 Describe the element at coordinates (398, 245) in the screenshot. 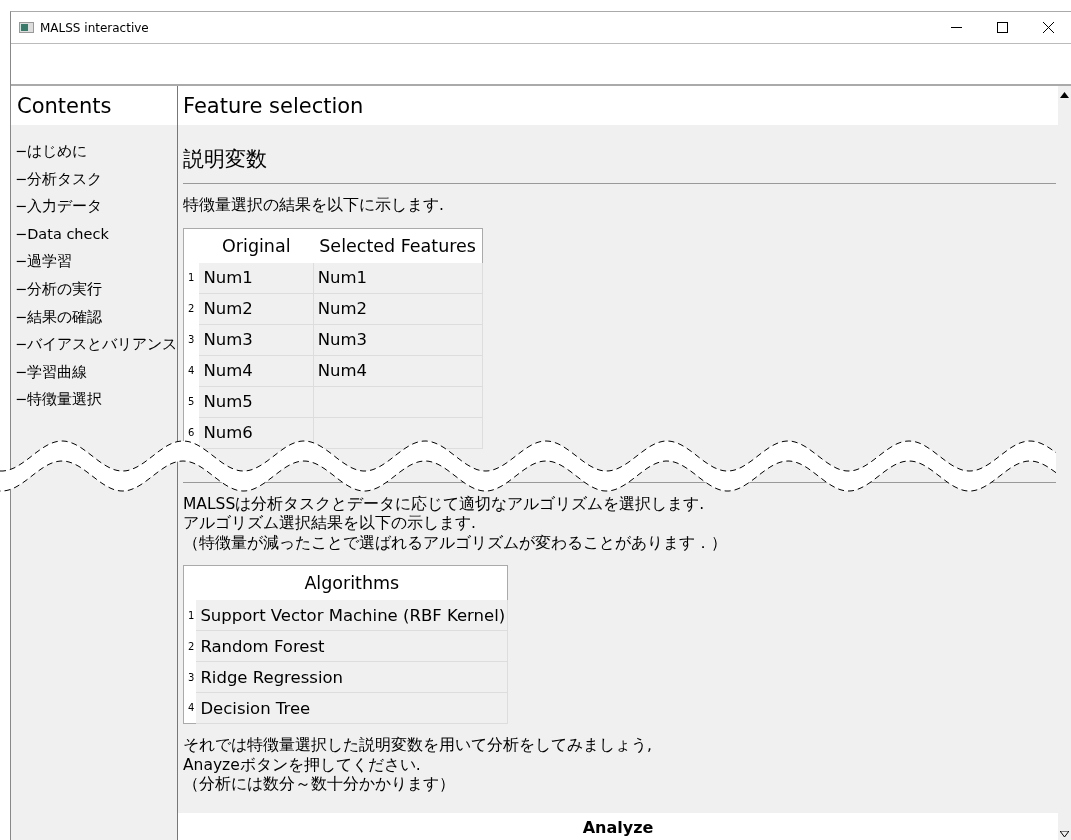

I see `column-header: Selected Features` at that location.